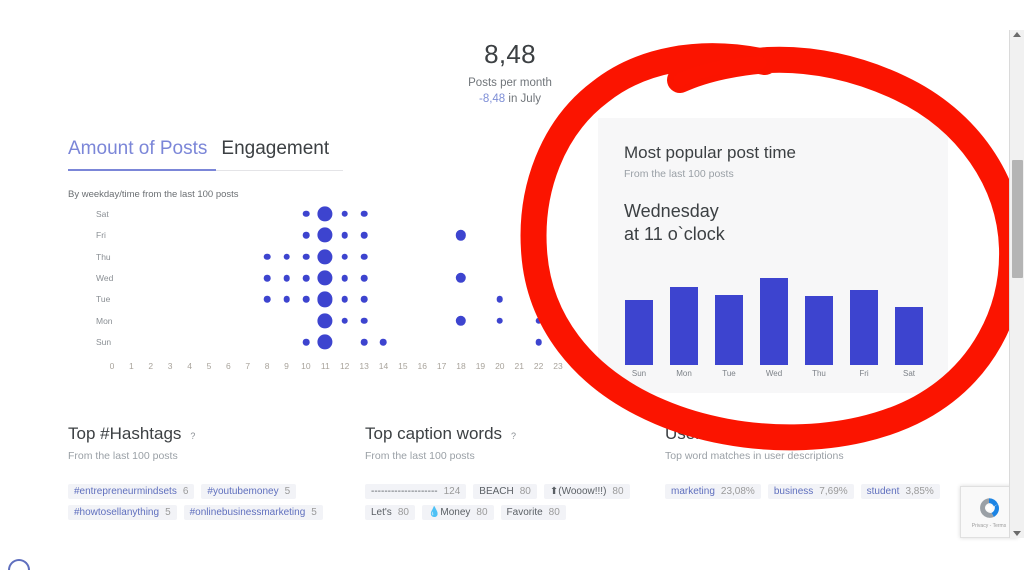  Describe the element at coordinates (737, 491) in the screenshot. I see `chip-count: 23,08%` at that location.